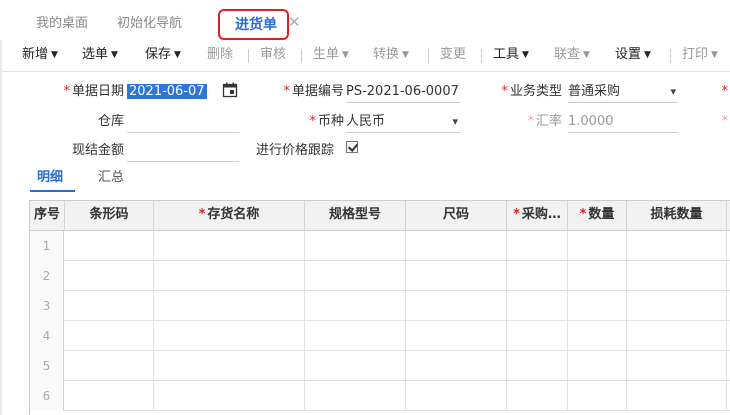  Describe the element at coordinates (391, 56) in the screenshot. I see `convert-button: 转换 ▼` at that location.